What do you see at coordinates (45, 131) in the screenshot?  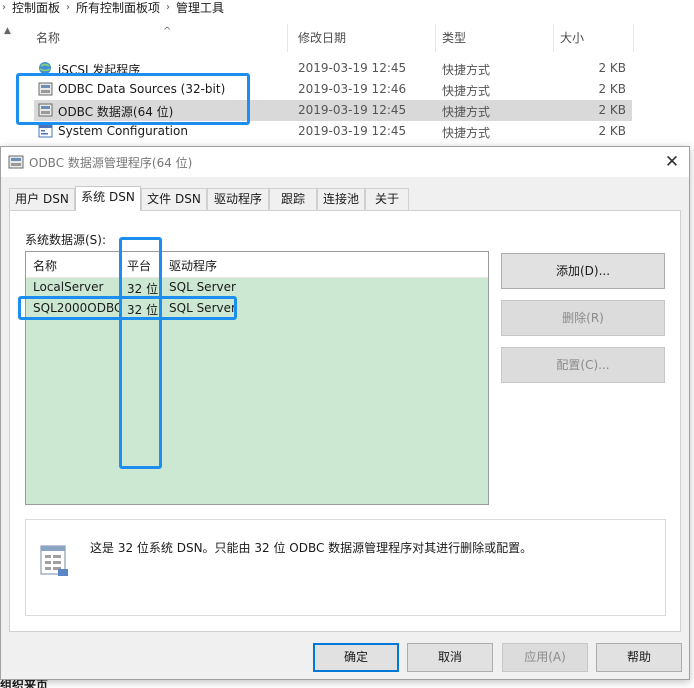 I see `system-config-icon` at bounding box center [45, 131].